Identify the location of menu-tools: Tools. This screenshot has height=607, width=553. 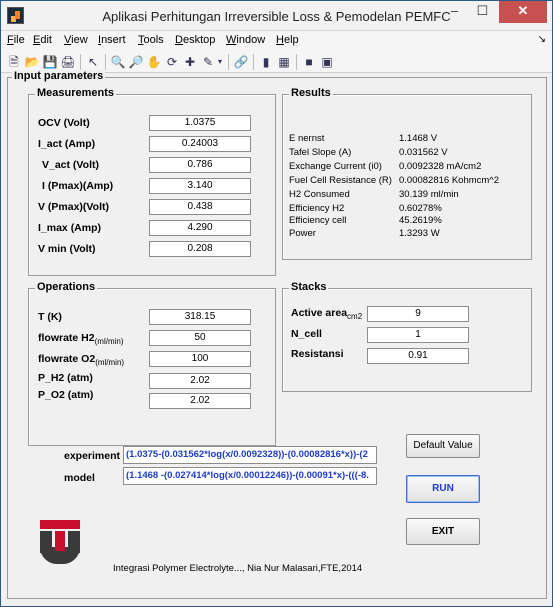
(151, 40).